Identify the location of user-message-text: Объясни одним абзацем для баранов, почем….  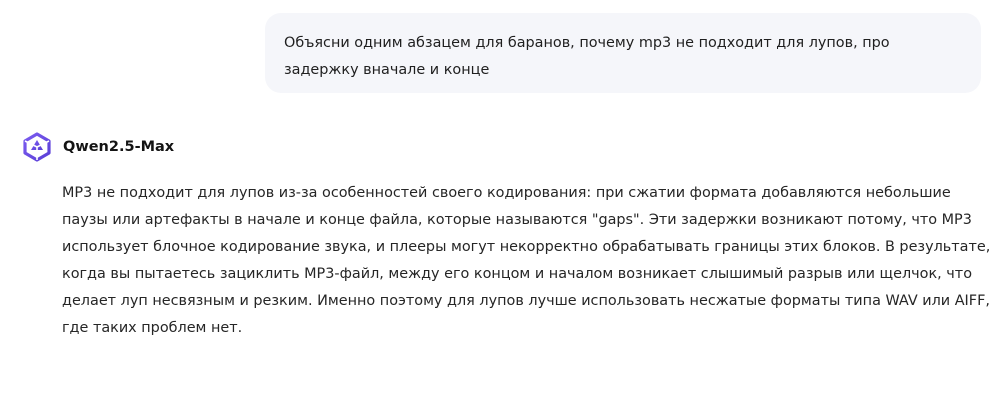
(587, 56).